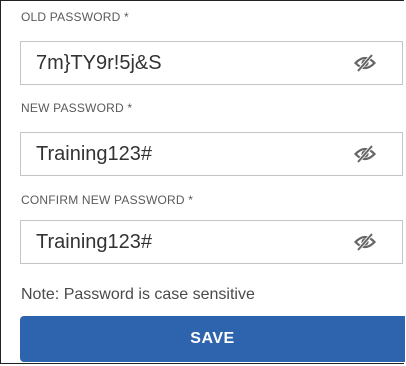 The width and height of the screenshot is (406, 366). I want to click on confirm-password-field: Training123#, so click(211, 242).